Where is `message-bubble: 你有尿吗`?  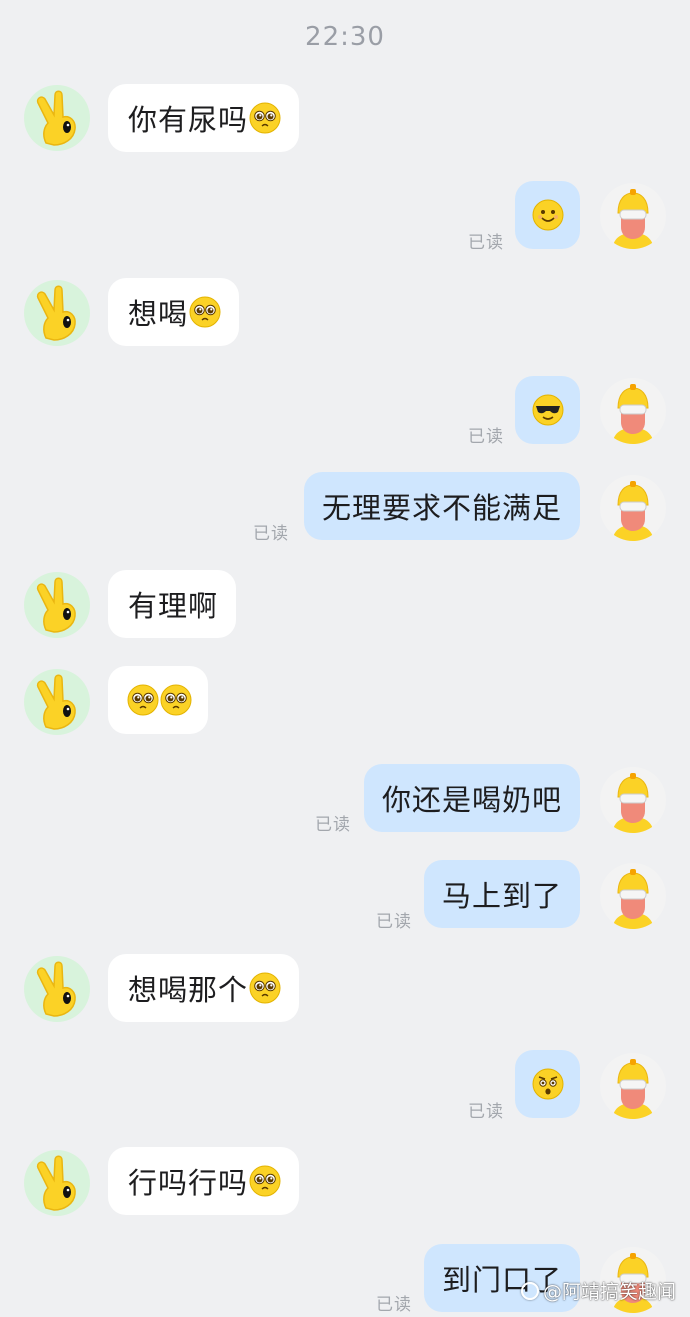
message-bubble: 你有尿吗 is located at coordinates (204, 118).